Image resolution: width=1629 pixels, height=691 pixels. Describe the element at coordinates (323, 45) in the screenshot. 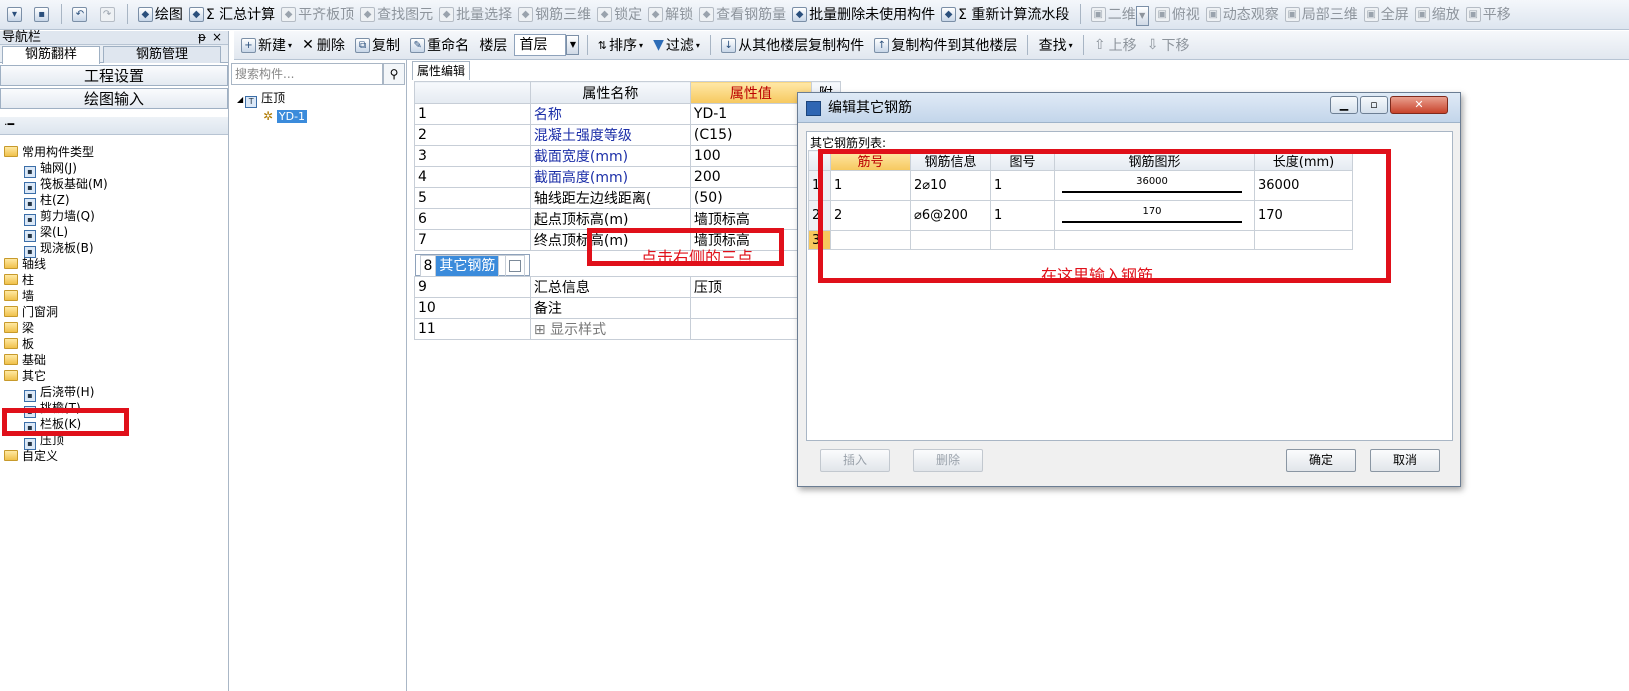

I see `delete-button: ✕ 删除` at that location.